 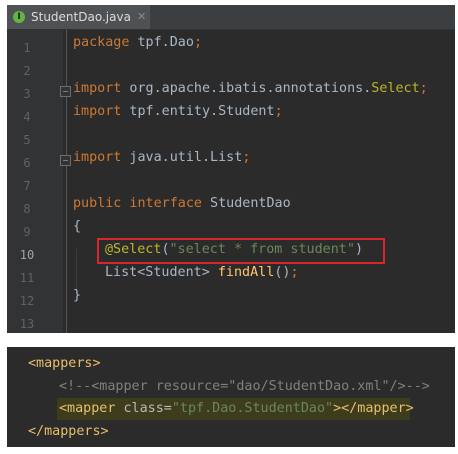 What do you see at coordinates (27, 94) in the screenshot?
I see `line-number: 3` at bounding box center [27, 94].